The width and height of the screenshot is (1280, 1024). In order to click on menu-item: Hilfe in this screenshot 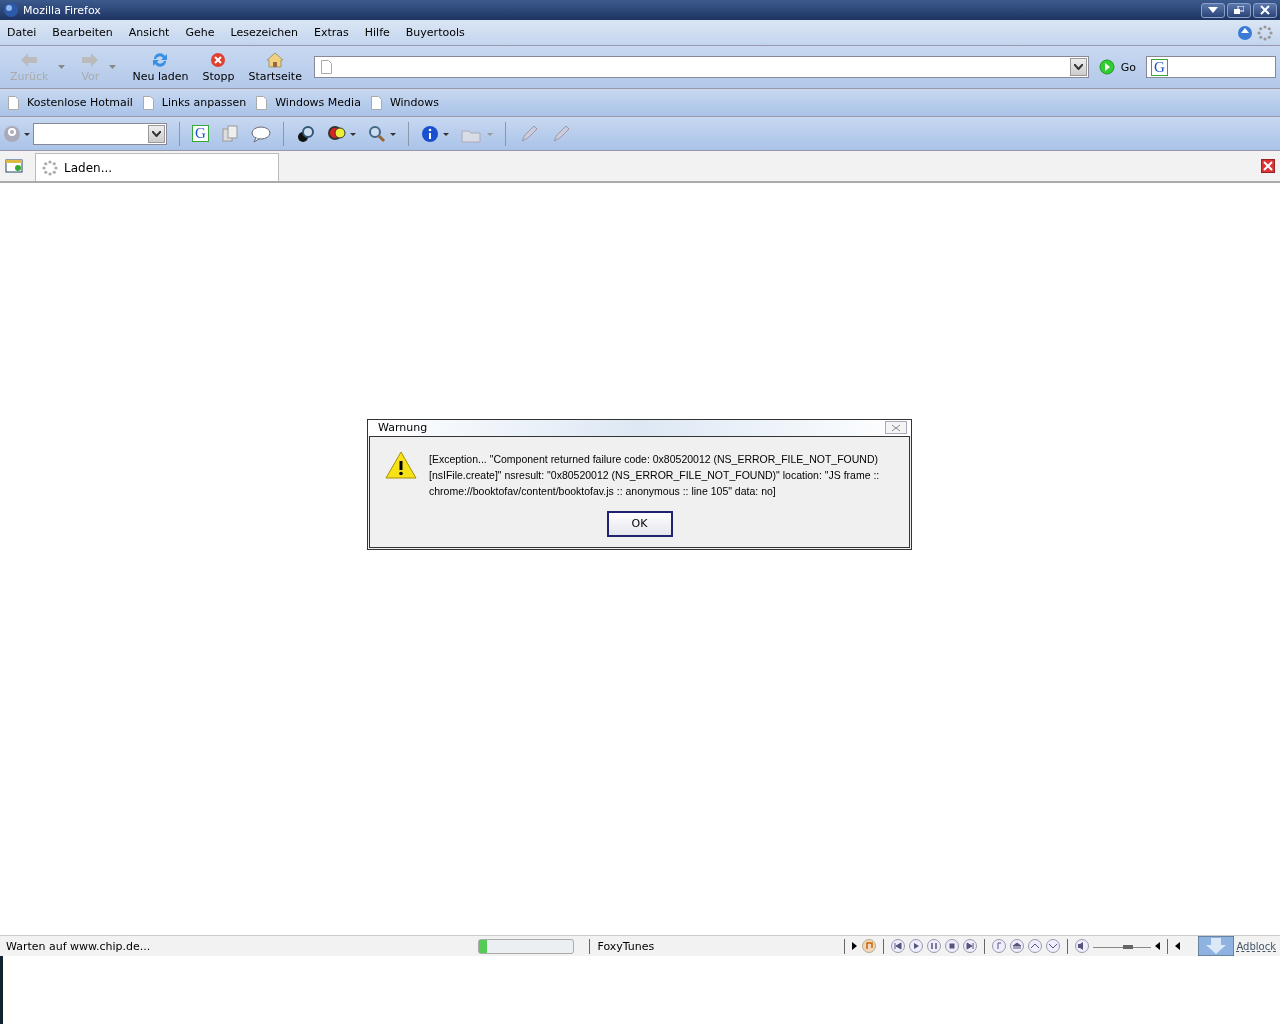, I will do `click(377, 32)`.